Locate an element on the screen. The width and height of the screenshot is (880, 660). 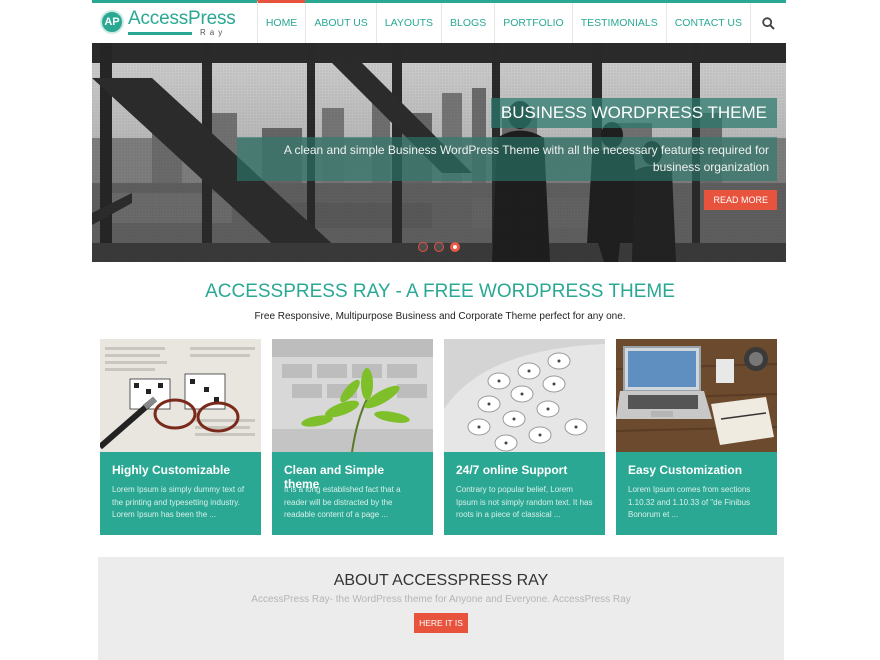
nav-layouts: LAYOUTS is located at coordinates (408, 23).